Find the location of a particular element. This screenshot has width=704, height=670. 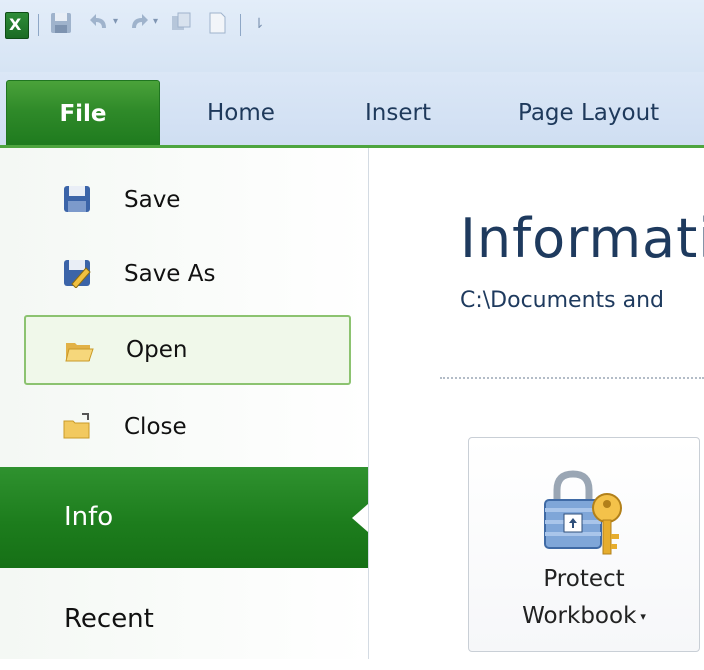

tab-page-layout: Page Layout is located at coordinates (588, 113).